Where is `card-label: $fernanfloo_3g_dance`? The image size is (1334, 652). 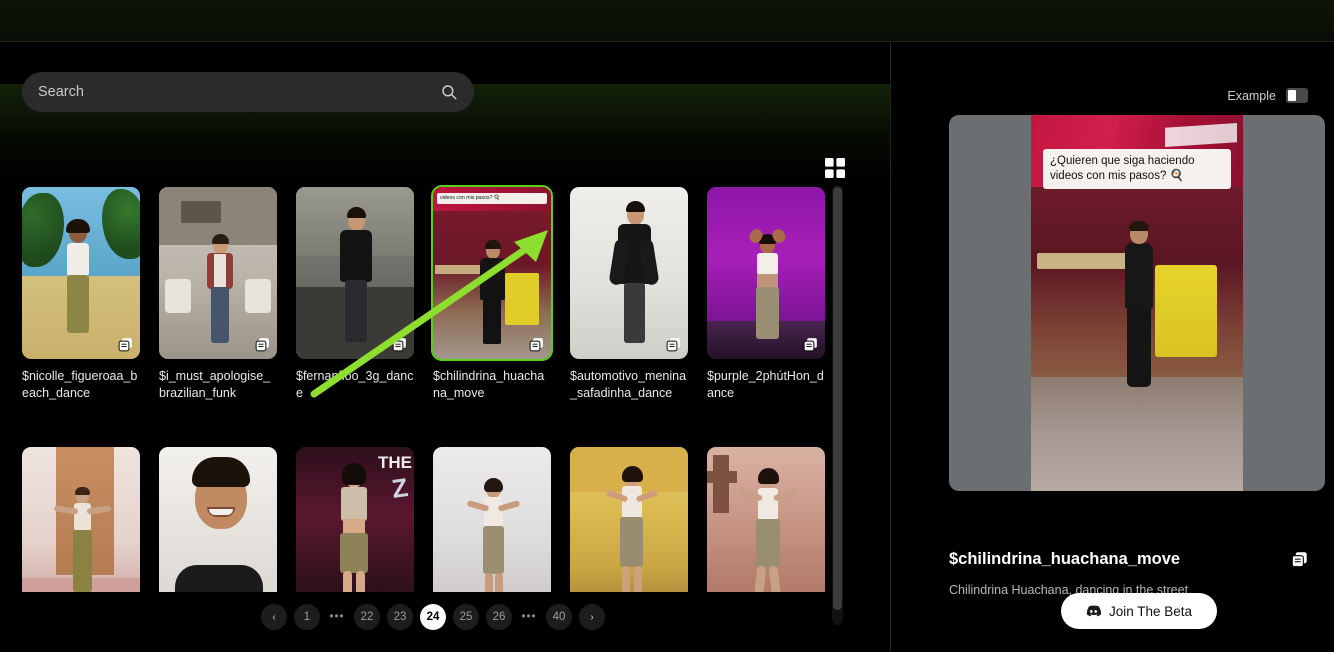
card-label: $fernanfloo_3g_dance is located at coordinates (355, 384).